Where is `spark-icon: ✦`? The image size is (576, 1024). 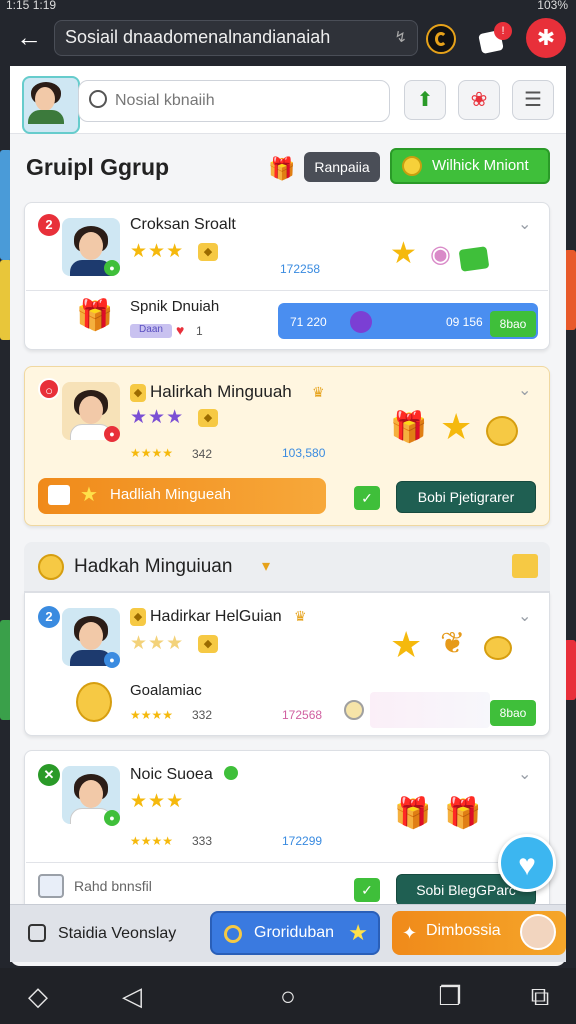 spark-icon: ✦ is located at coordinates (410, 933).